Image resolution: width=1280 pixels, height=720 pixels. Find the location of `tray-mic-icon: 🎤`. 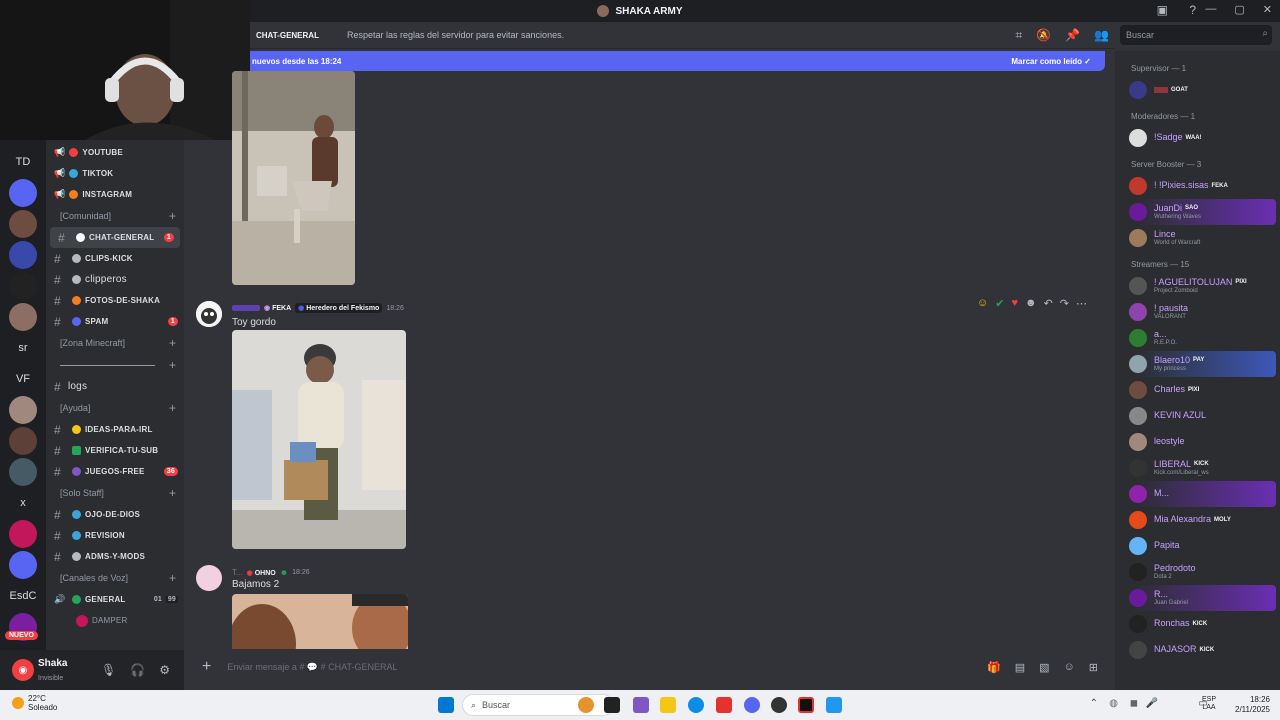

tray-mic-icon: 🎤 is located at coordinates (1152, 703).